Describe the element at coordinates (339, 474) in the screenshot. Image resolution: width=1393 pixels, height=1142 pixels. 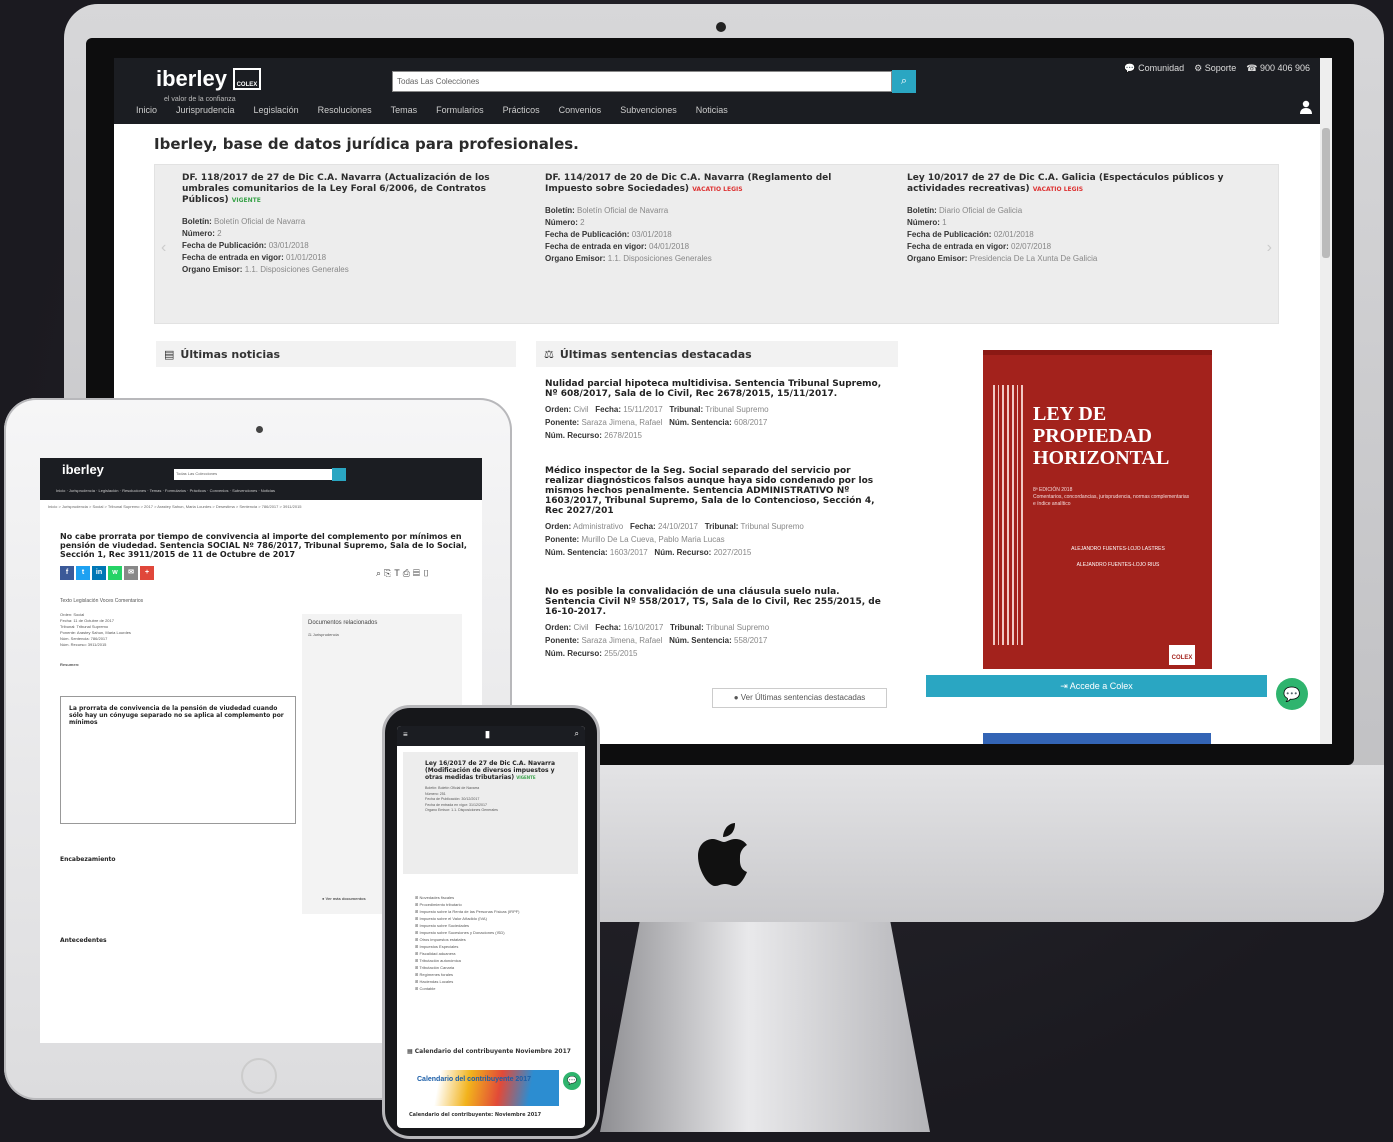
I see `tablet-search-button` at that location.